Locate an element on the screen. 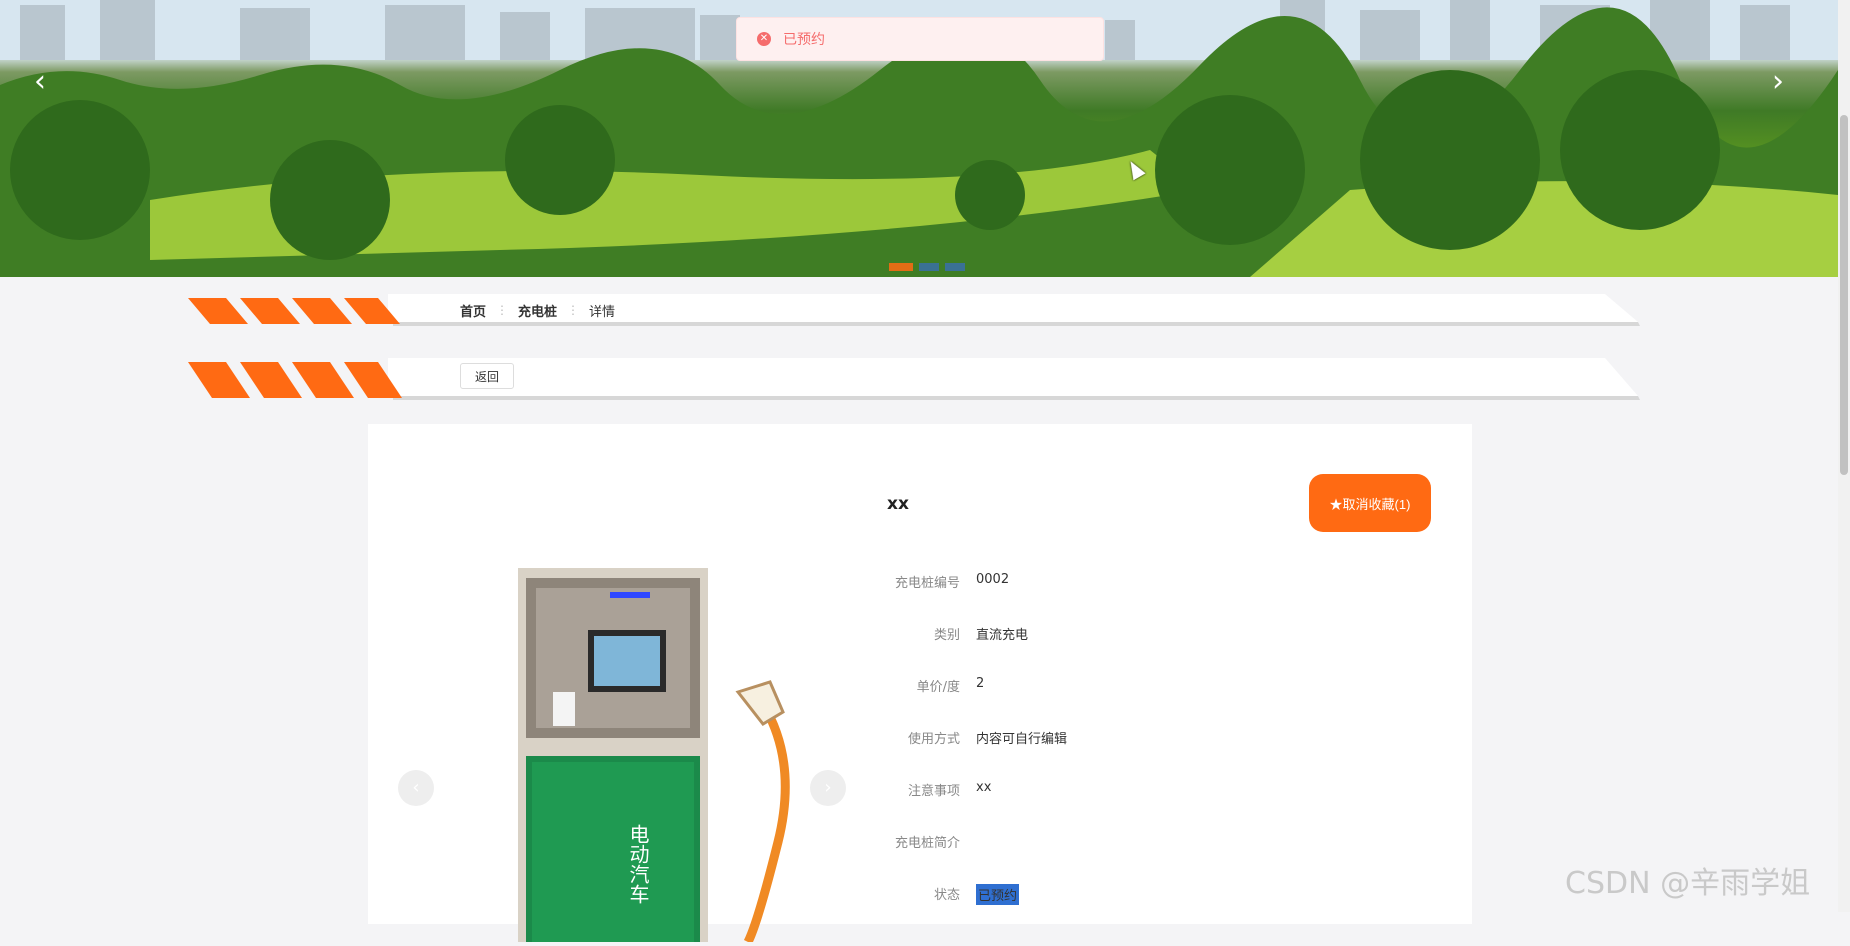 This screenshot has width=1850, height=946. field-value: xx is located at coordinates (984, 787).